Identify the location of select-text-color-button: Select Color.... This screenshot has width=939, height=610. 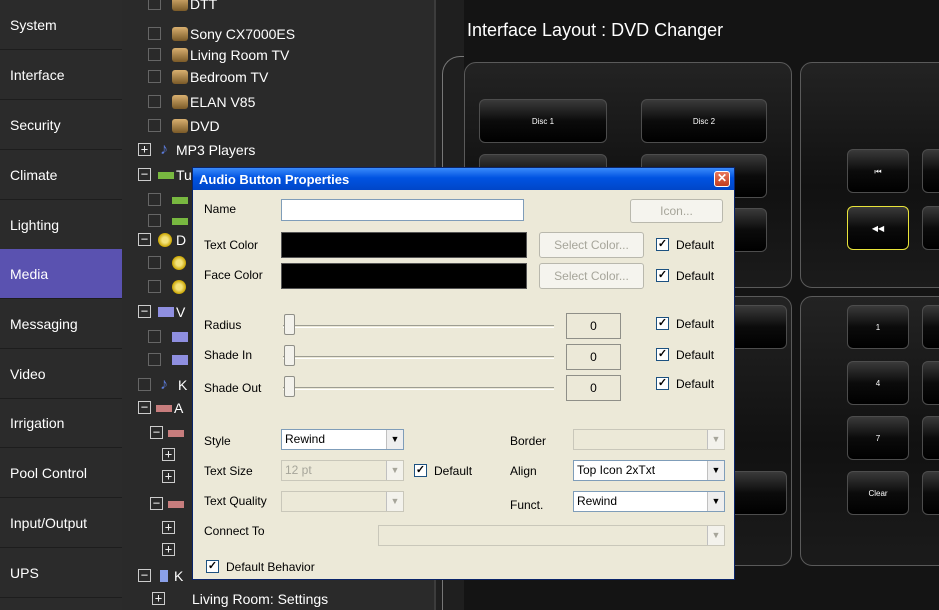
(591, 245).